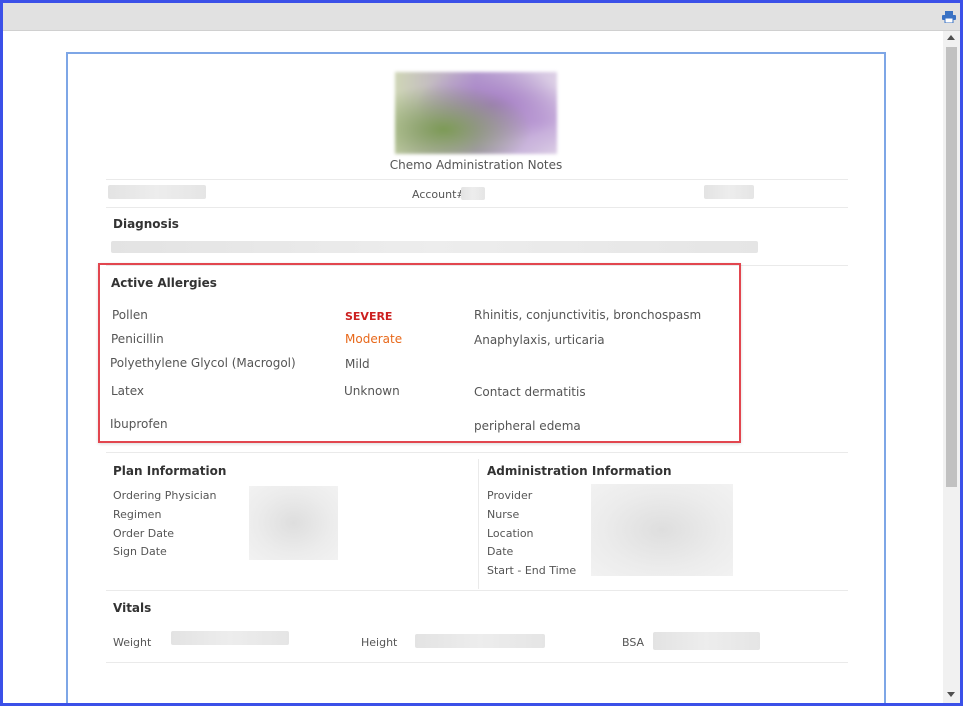 Image resolution: width=963 pixels, height=706 pixels. I want to click on bsa-label: BSA, so click(633, 642).